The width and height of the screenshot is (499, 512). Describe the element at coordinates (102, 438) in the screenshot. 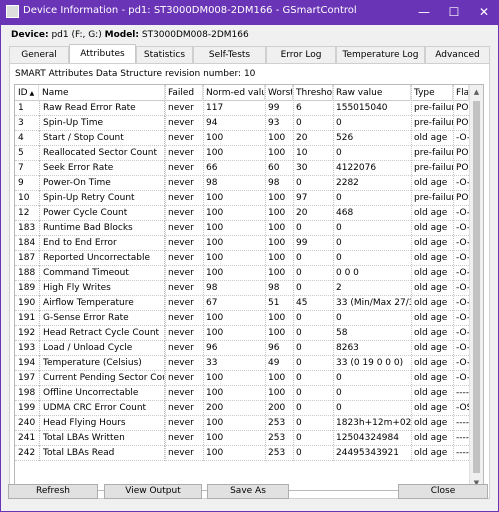

I see `cell-name: Total LBAs Written` at that location.